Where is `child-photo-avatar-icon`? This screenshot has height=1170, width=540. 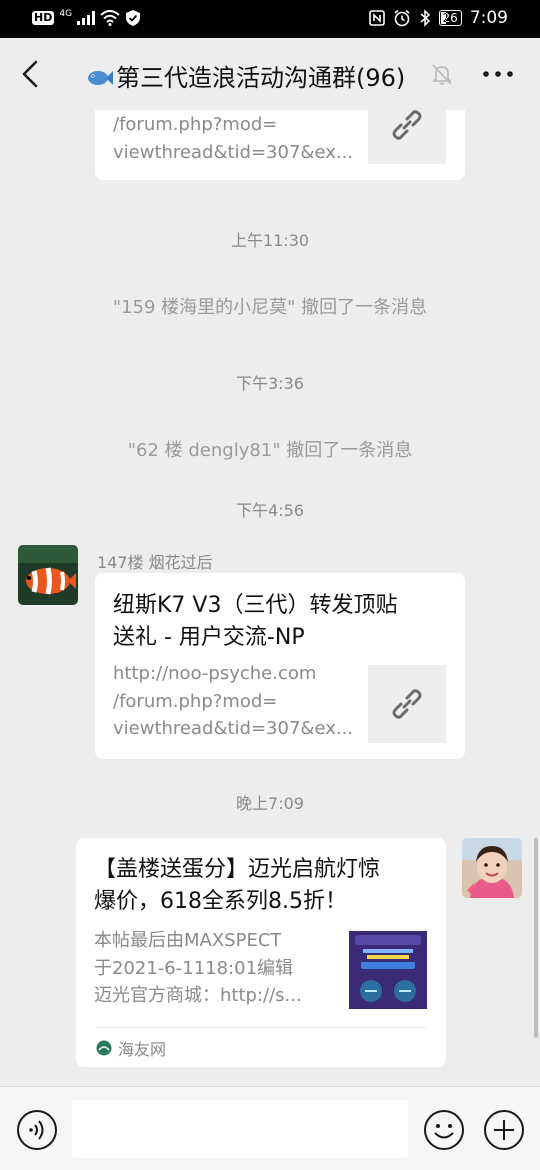
child-photo-avatar-icon is located at coordinates (492, 868).